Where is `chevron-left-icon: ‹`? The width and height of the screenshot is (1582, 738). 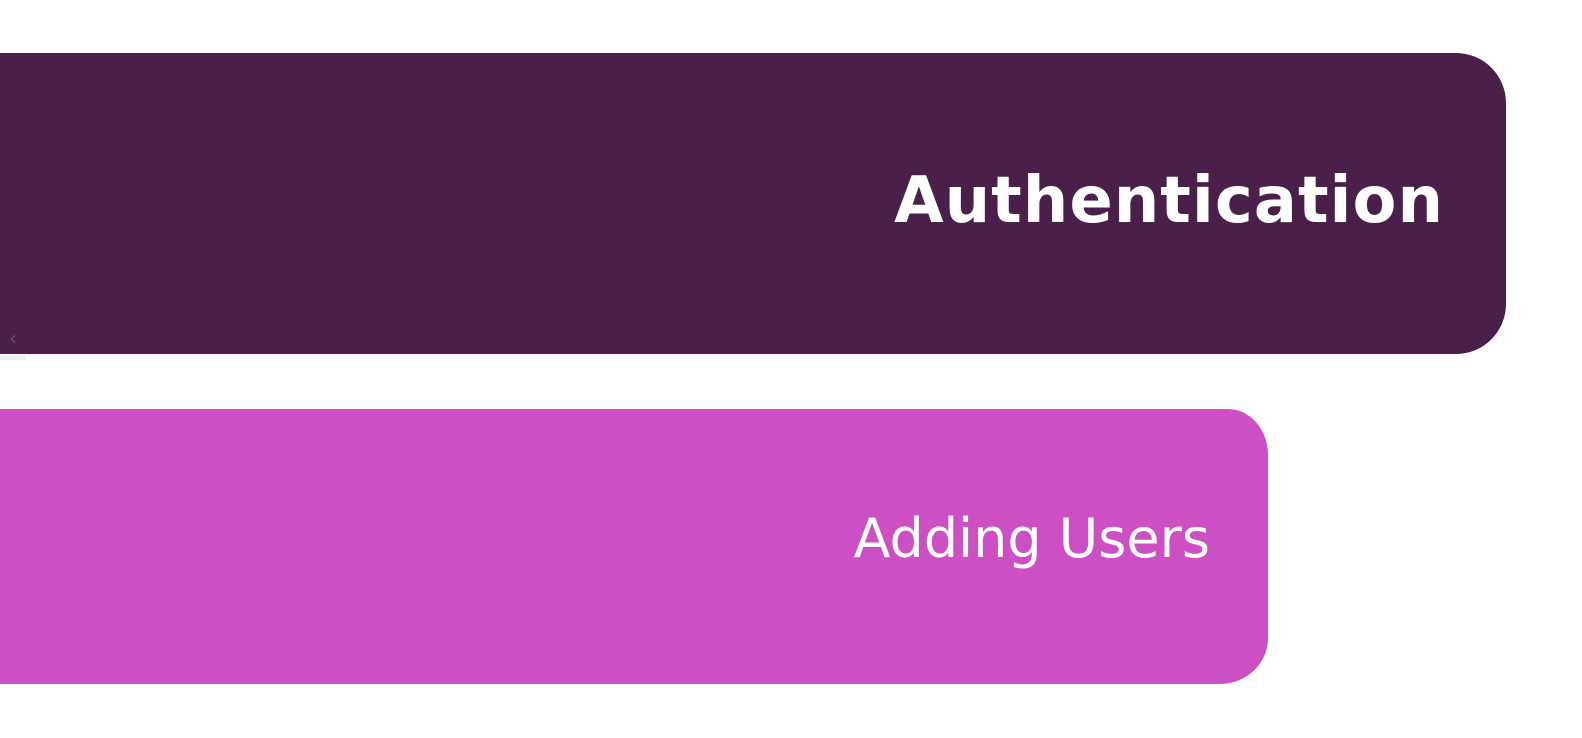 chevron-left-icon: ‹ is located at coordinates (13, 338).